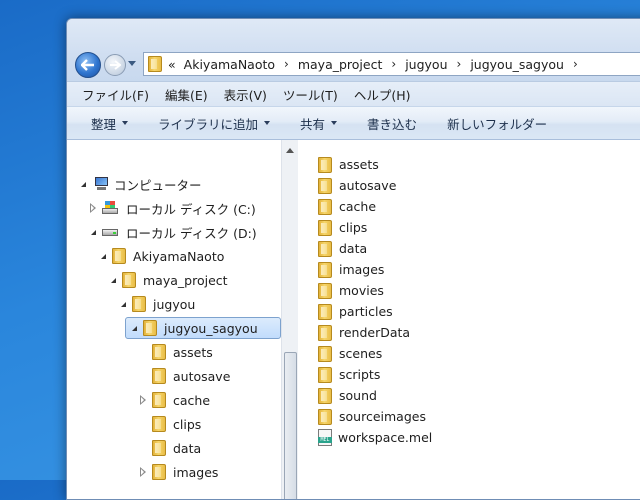  I want to click on tree-item: ローカル ディスク (C:), so click(173, 208).